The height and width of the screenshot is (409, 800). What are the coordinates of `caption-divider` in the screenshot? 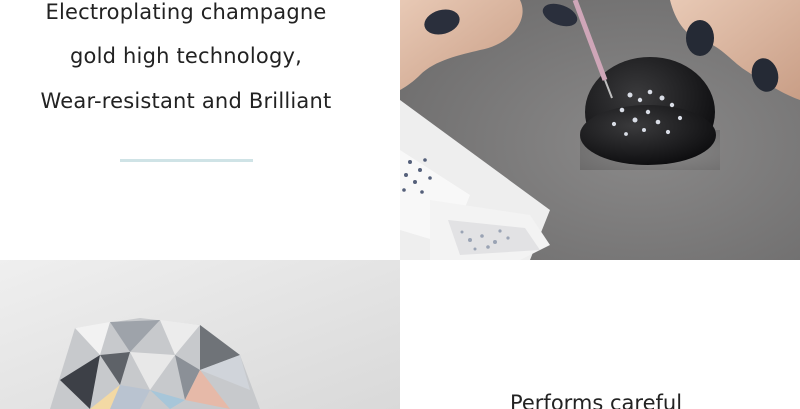 It's located at (186, 160).